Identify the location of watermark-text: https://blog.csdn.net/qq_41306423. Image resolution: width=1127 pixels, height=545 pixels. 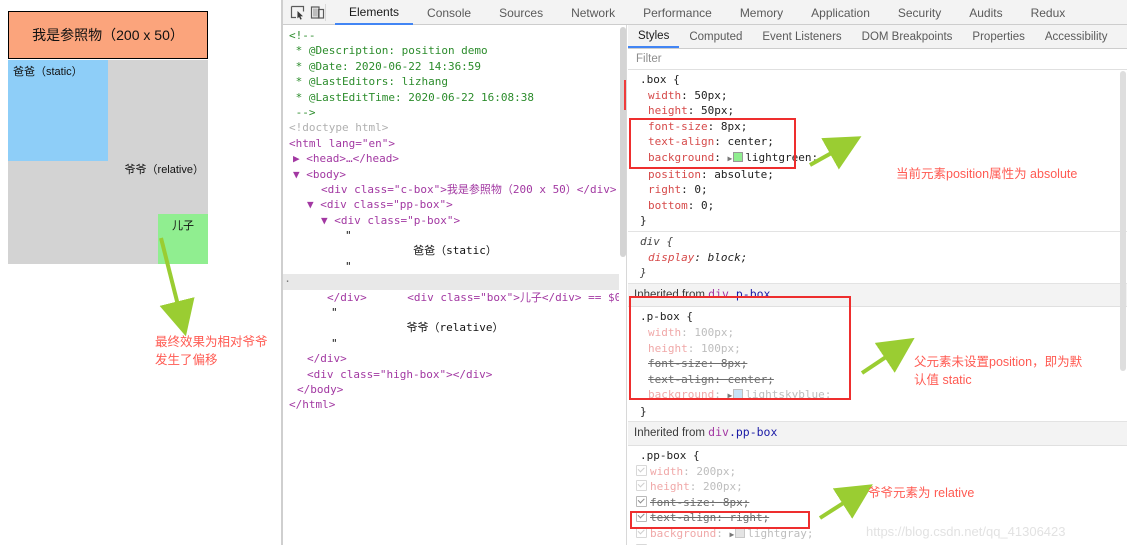
(966, 531).